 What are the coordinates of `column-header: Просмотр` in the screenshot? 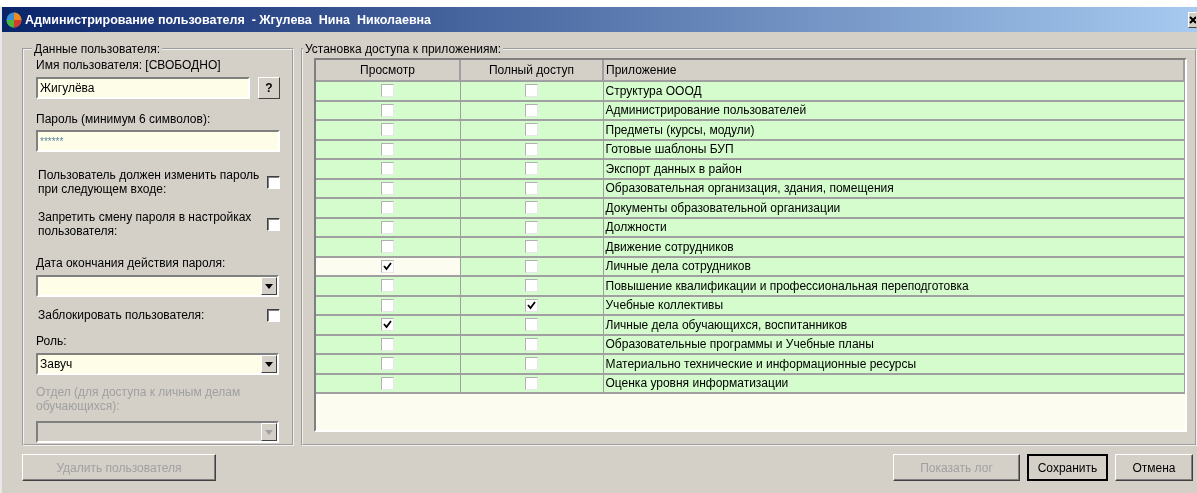 It's located at (388, 70).